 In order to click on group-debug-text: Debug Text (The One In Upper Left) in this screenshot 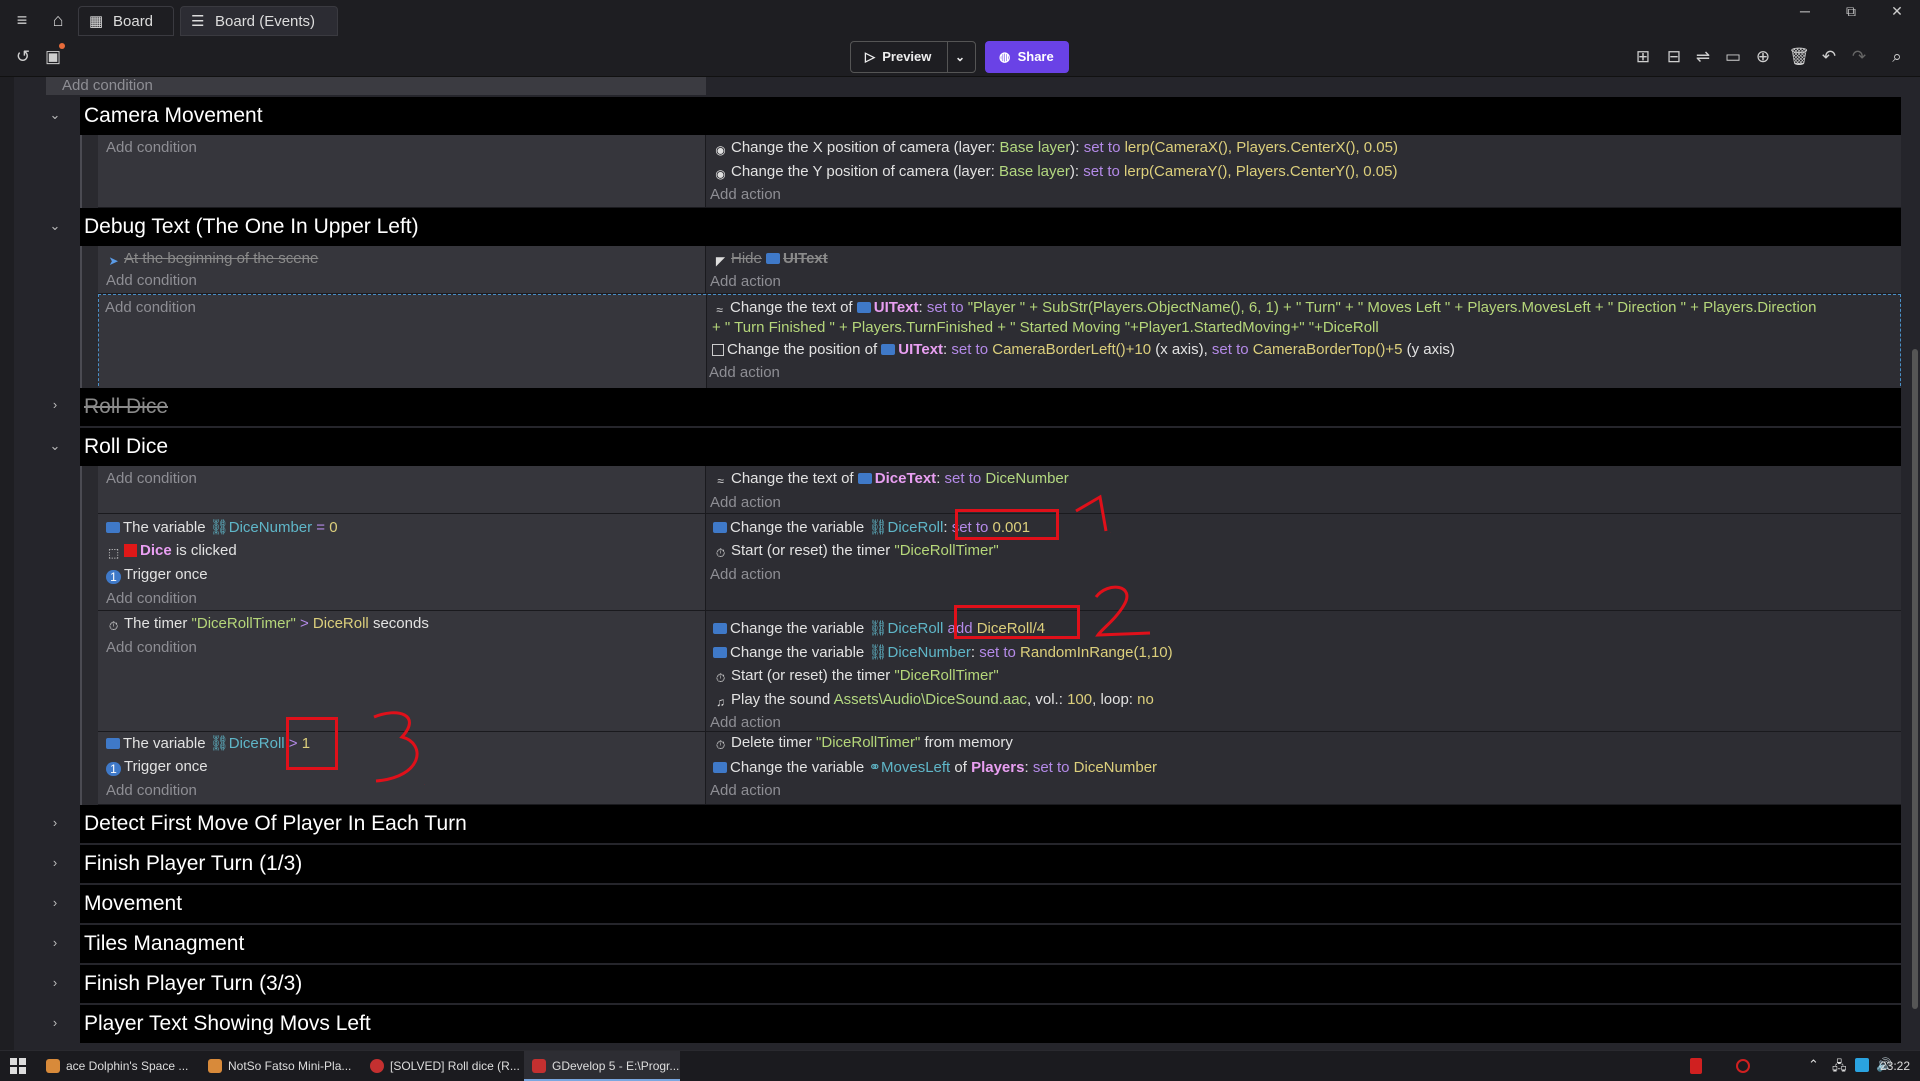, I will do `click(990, 227)`.